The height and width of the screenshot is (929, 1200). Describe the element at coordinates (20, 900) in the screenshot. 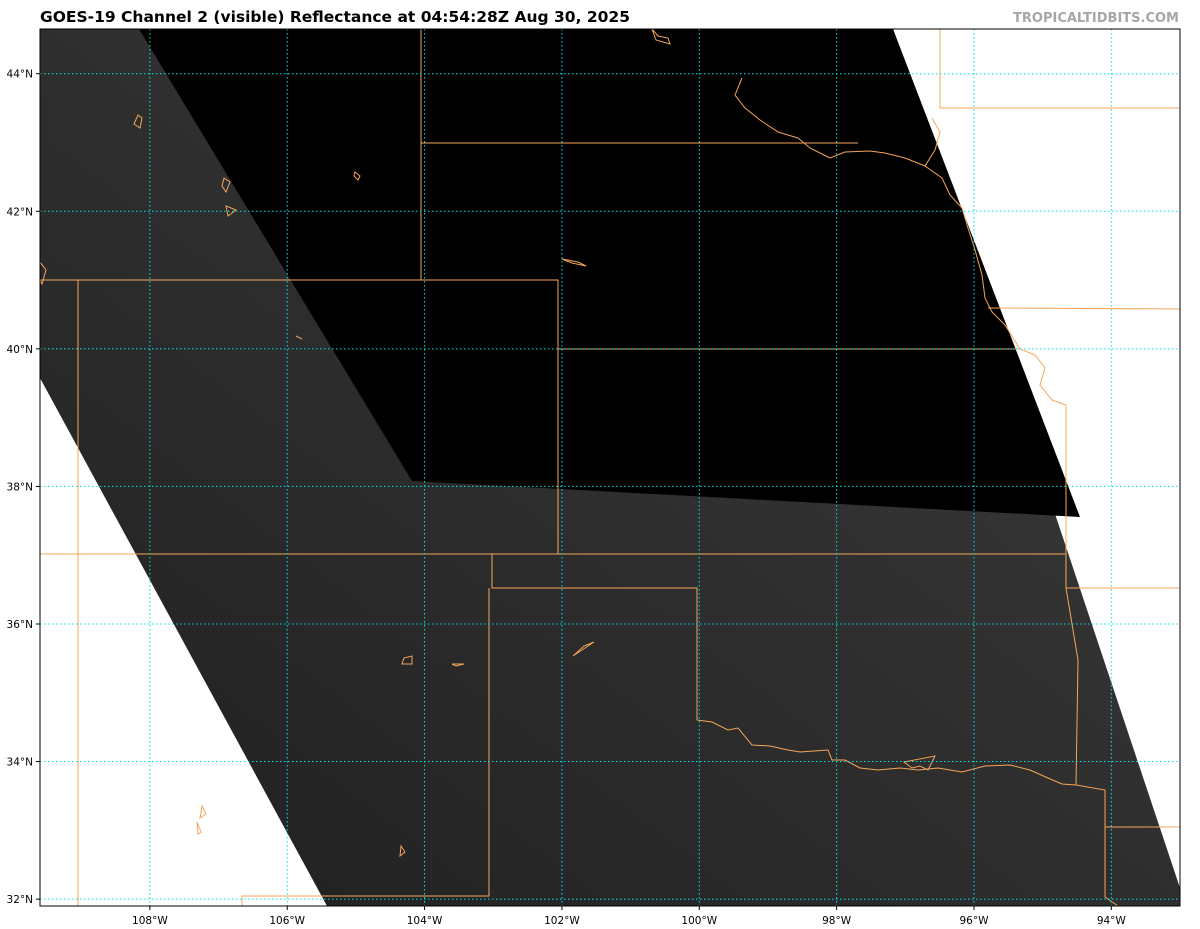

I see `latitude-tick-label: 32°N` at that location.